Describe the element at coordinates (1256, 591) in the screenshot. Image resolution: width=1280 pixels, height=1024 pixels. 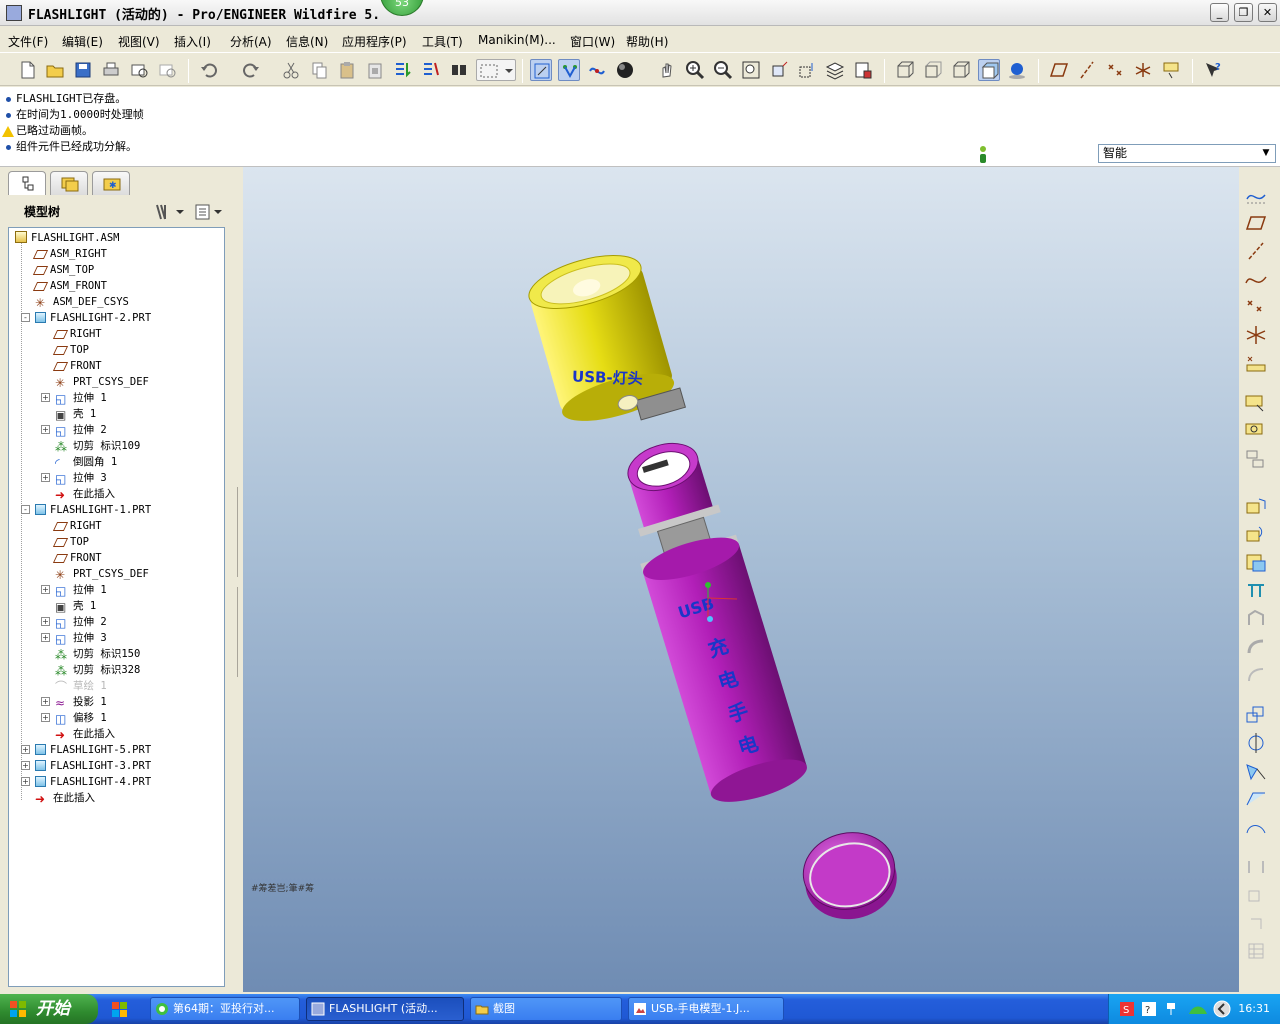
I see `hole-tool-icon` at that location.